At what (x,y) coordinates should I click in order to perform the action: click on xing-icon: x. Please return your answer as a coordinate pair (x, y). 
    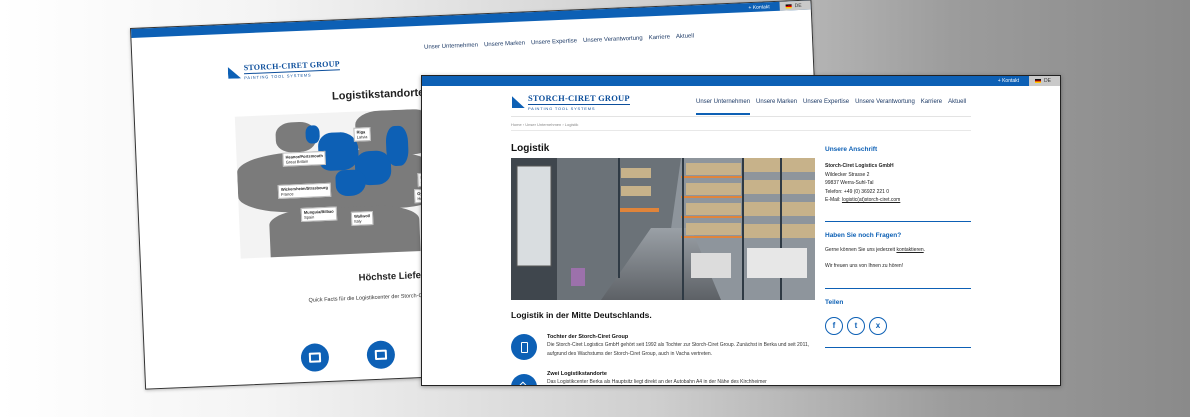
    Looking at the image, I should click on (878, 326).